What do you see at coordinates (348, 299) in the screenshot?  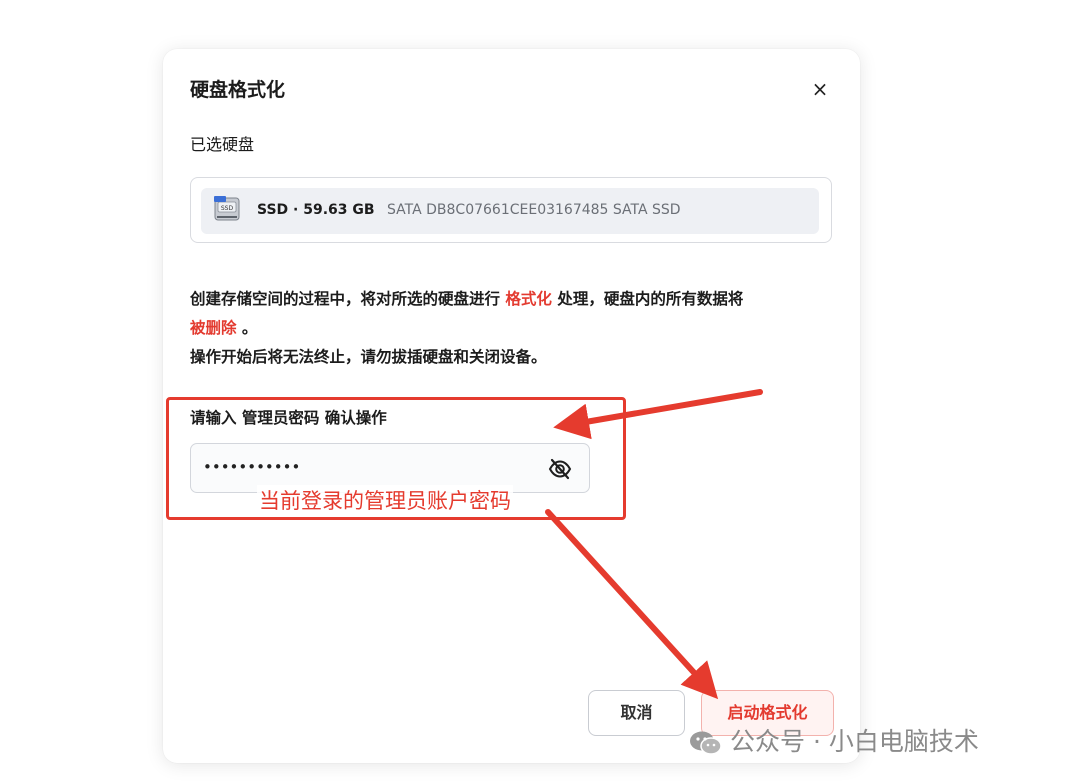 I see `warning-part1: 创建存储空间的过程中，将对所选的硬盘进行` at bounding box center [348, 299].